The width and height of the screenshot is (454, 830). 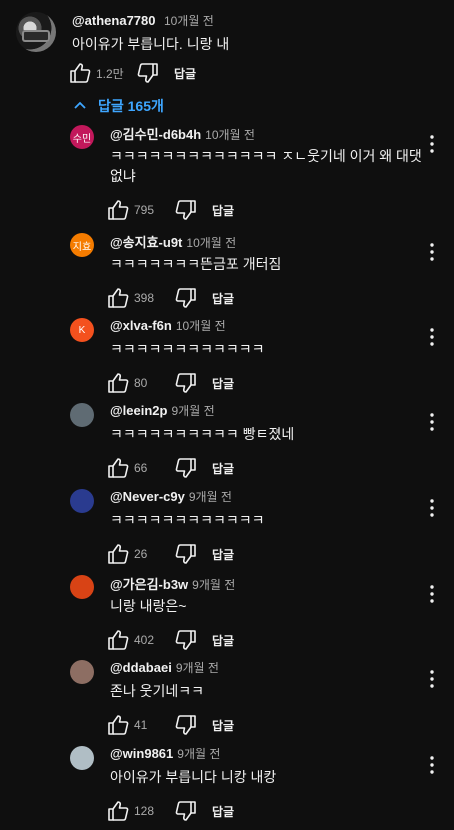 I want to click on comment-author: @athena7780, so click(x=114, y=20).